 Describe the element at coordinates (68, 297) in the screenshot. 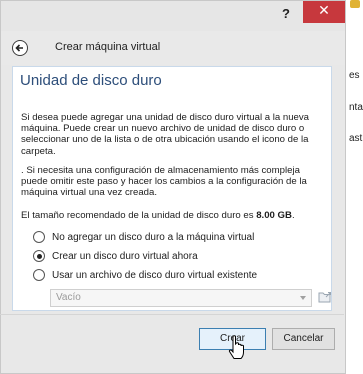

I see `existing-disk-select-value: Vacío` at that location.